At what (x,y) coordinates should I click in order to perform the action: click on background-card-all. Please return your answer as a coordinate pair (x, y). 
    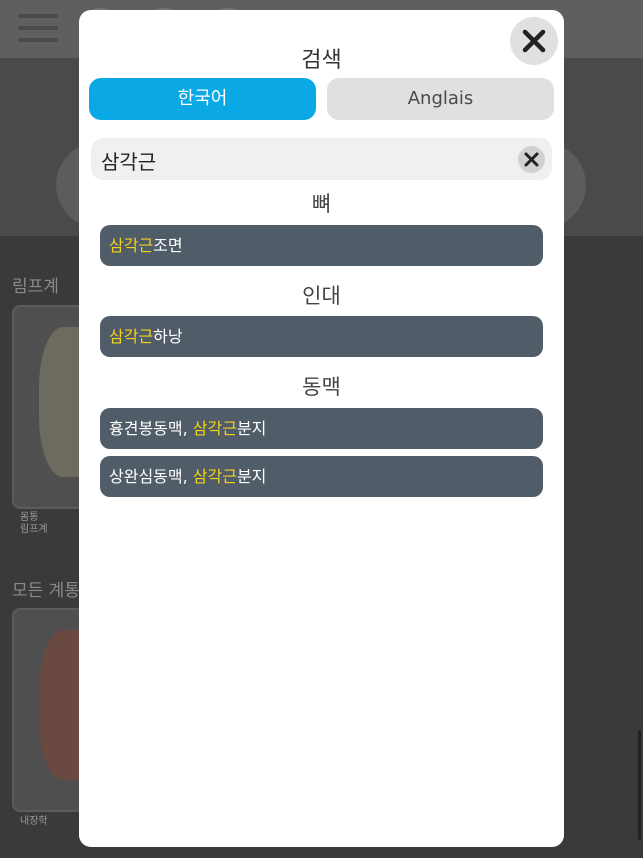
    Looking at the image, I should click on (49, 710).